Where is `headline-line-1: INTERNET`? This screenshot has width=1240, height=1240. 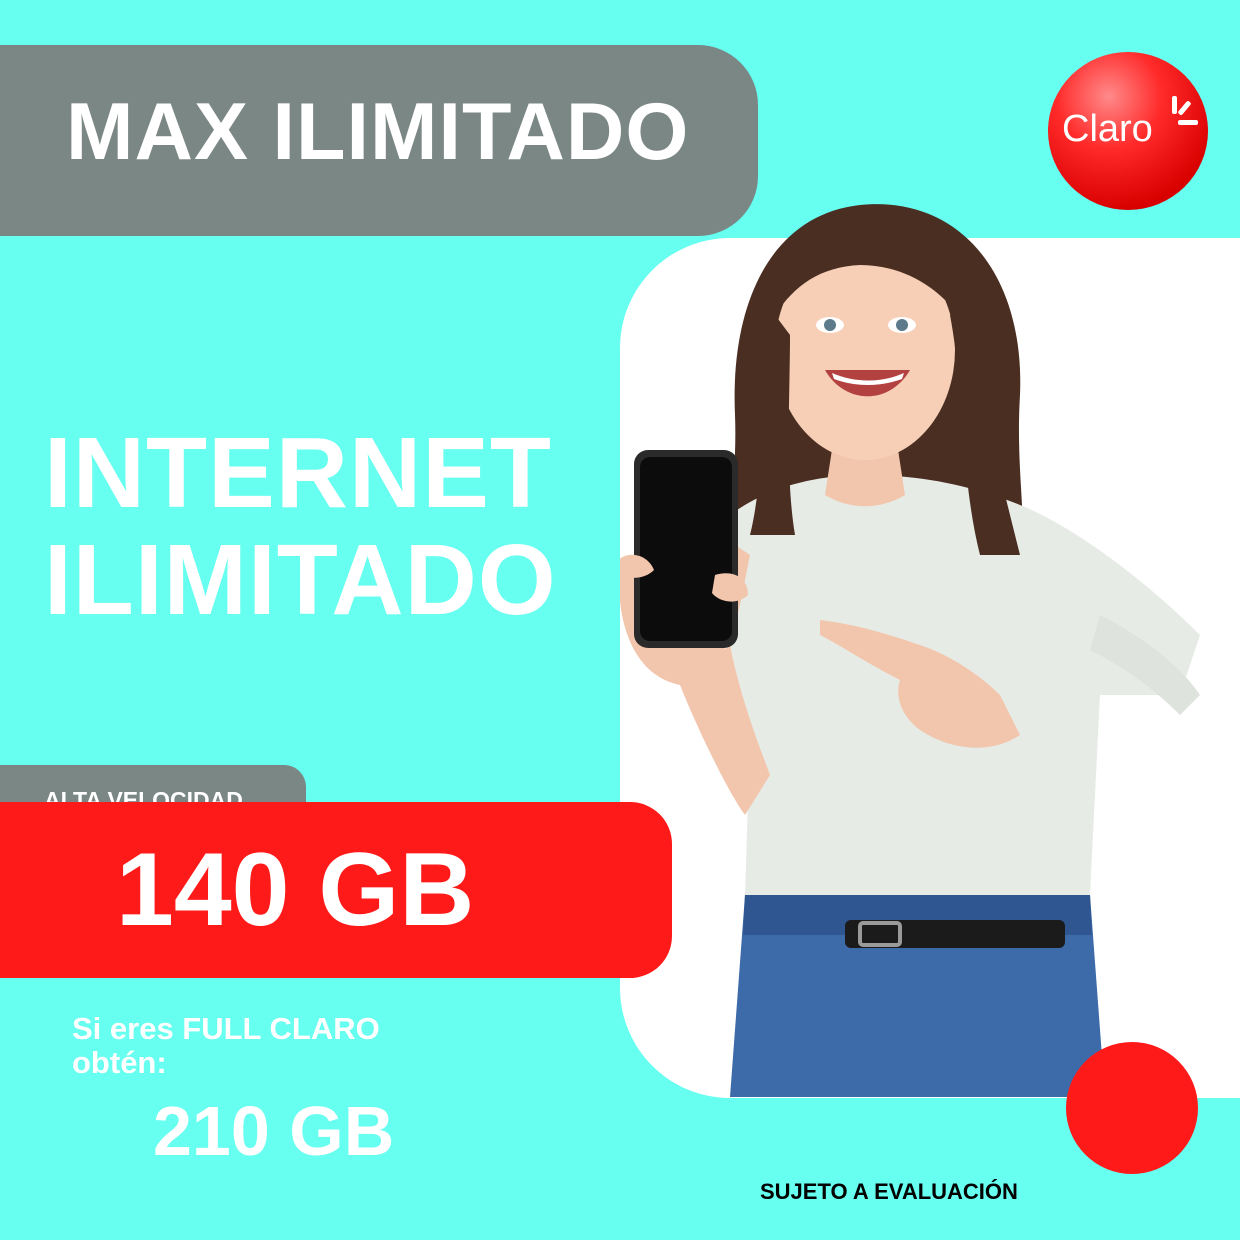
headline-line-1: INTERNET is located at coordinates (298, 473).